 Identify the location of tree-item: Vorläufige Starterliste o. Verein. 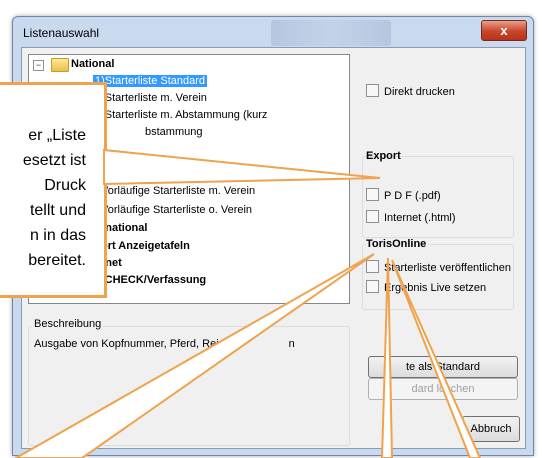
(176, 210).